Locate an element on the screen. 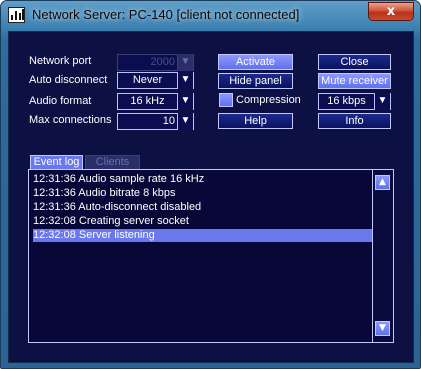  tab-event-log: Event log is located at coordinates (56, 162).